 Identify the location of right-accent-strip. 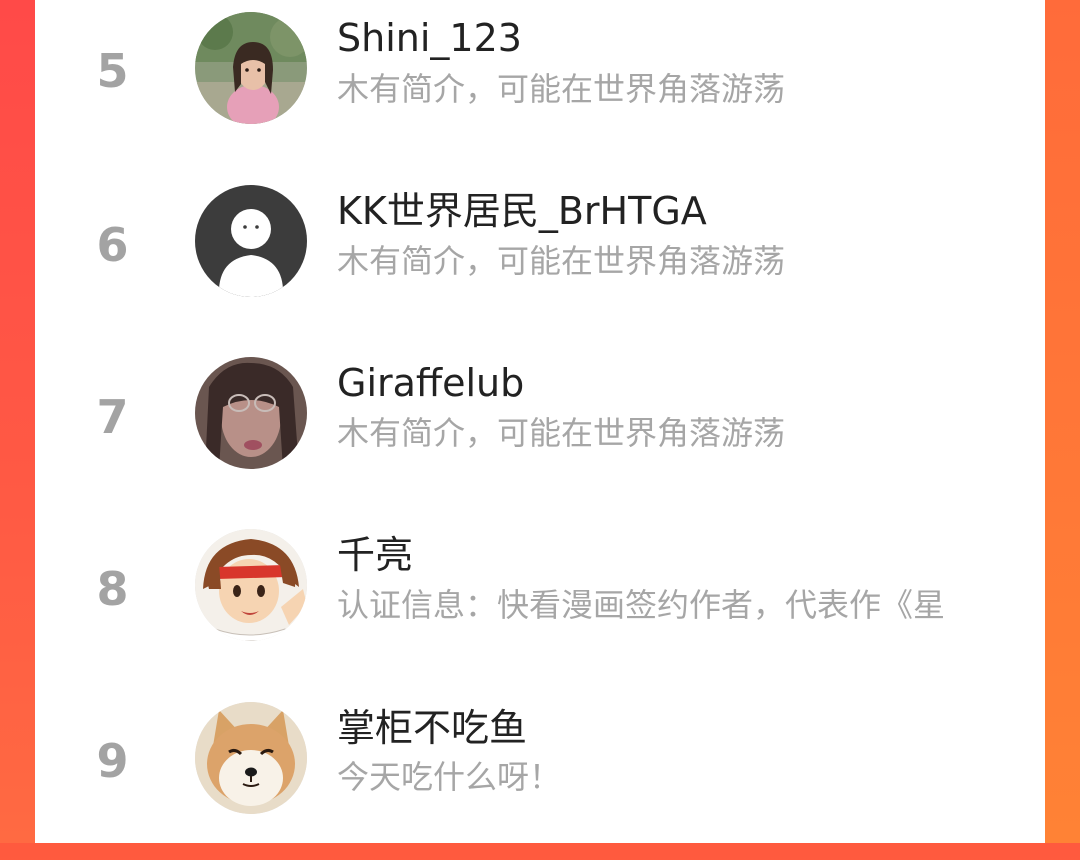
(1062, 421).